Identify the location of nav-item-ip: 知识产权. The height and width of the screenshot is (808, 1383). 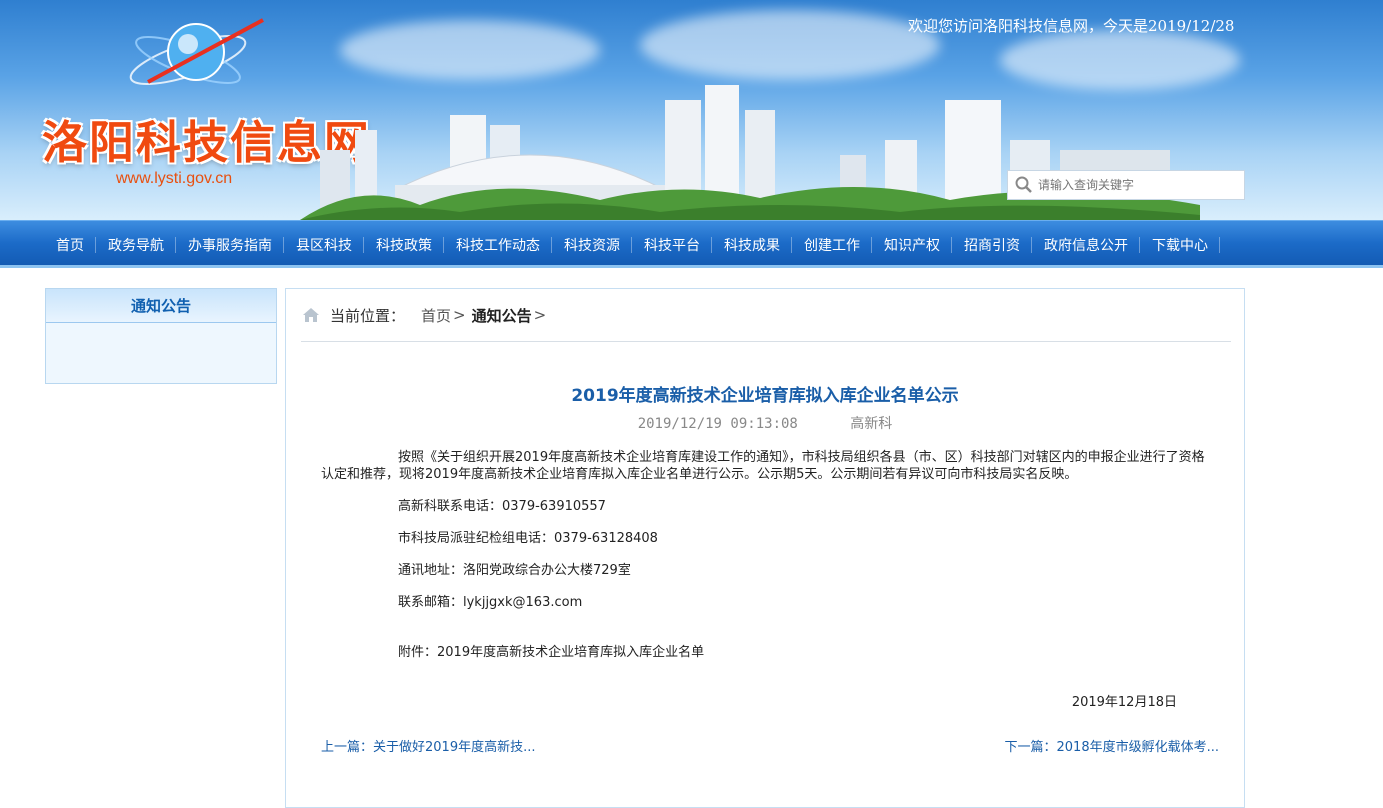
(912, 245).